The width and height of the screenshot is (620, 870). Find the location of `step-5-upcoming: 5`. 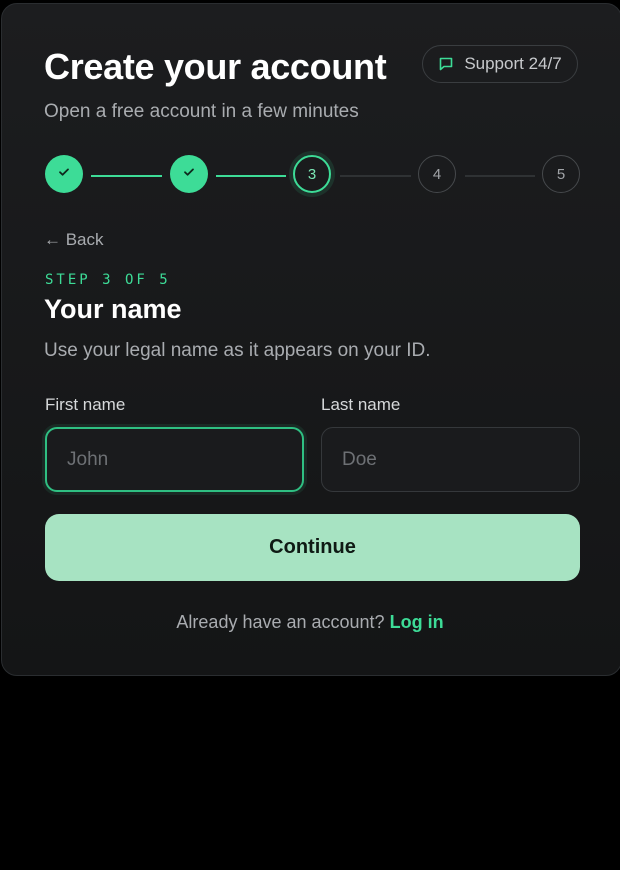

step-5-upcoming: 5 is located at coordinates (561, 174).